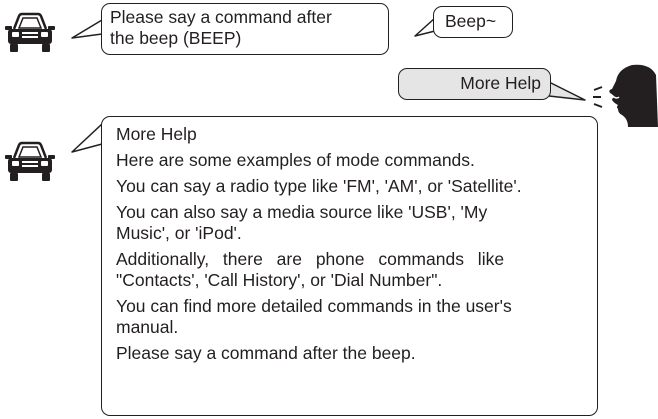 This screenshot has height=419, width=658. I want to click on prompt-line-1: Please say a command after, so click(221, 17).